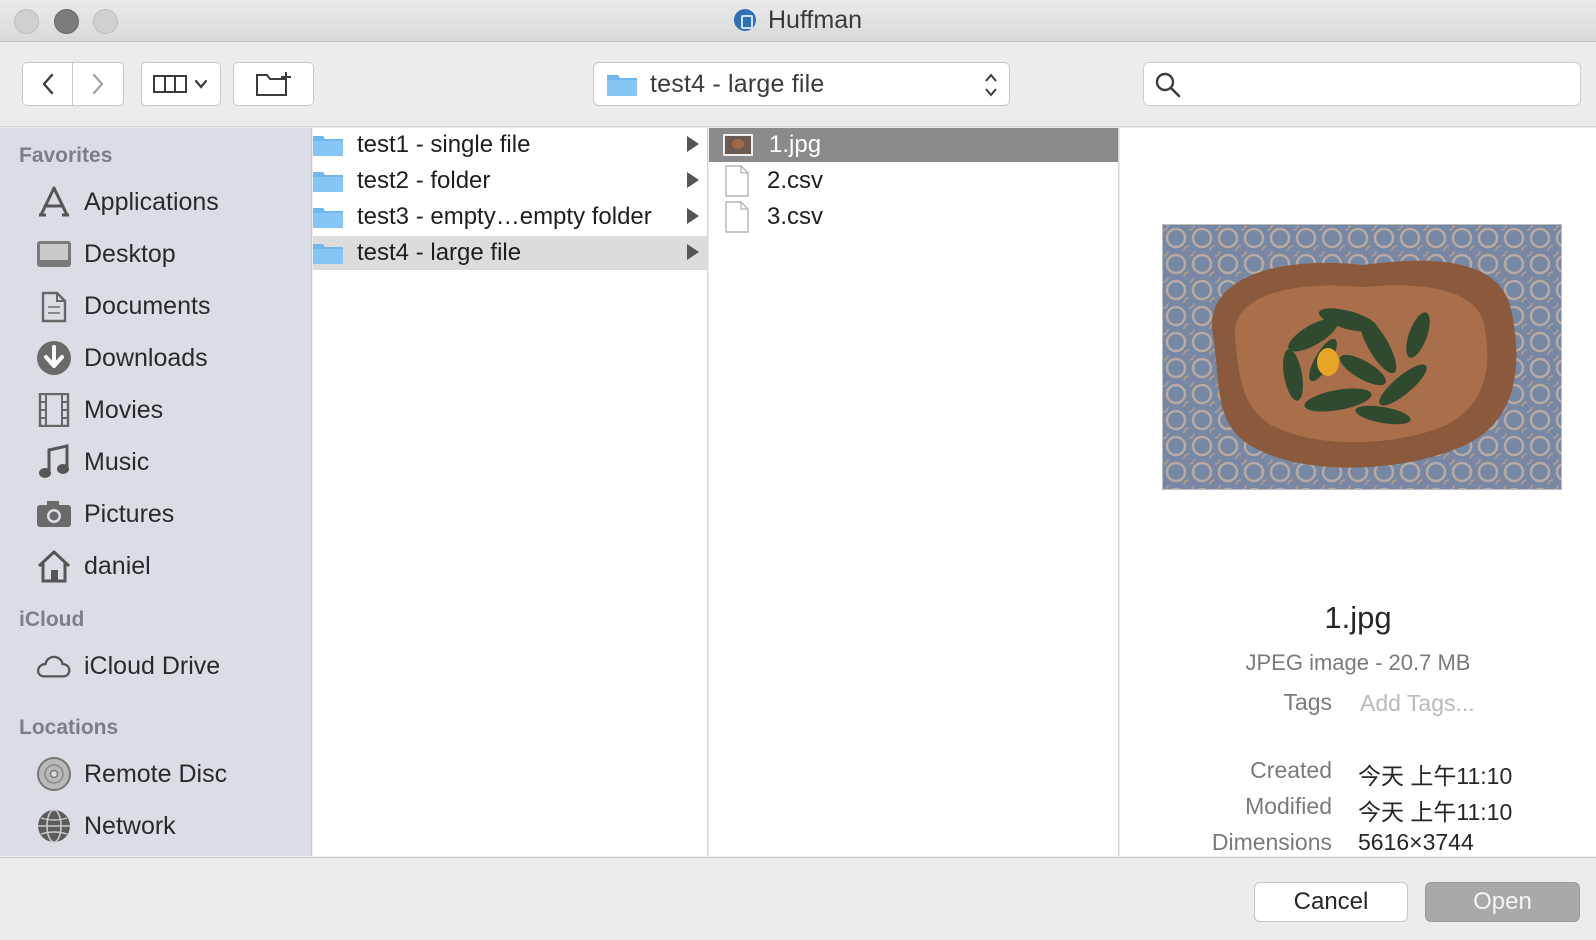 The height and width of the screenshot is (940, 1596). Describe the element at coordinates (1502, 902) in the screenshot. I see `open-button: Open` at that location.